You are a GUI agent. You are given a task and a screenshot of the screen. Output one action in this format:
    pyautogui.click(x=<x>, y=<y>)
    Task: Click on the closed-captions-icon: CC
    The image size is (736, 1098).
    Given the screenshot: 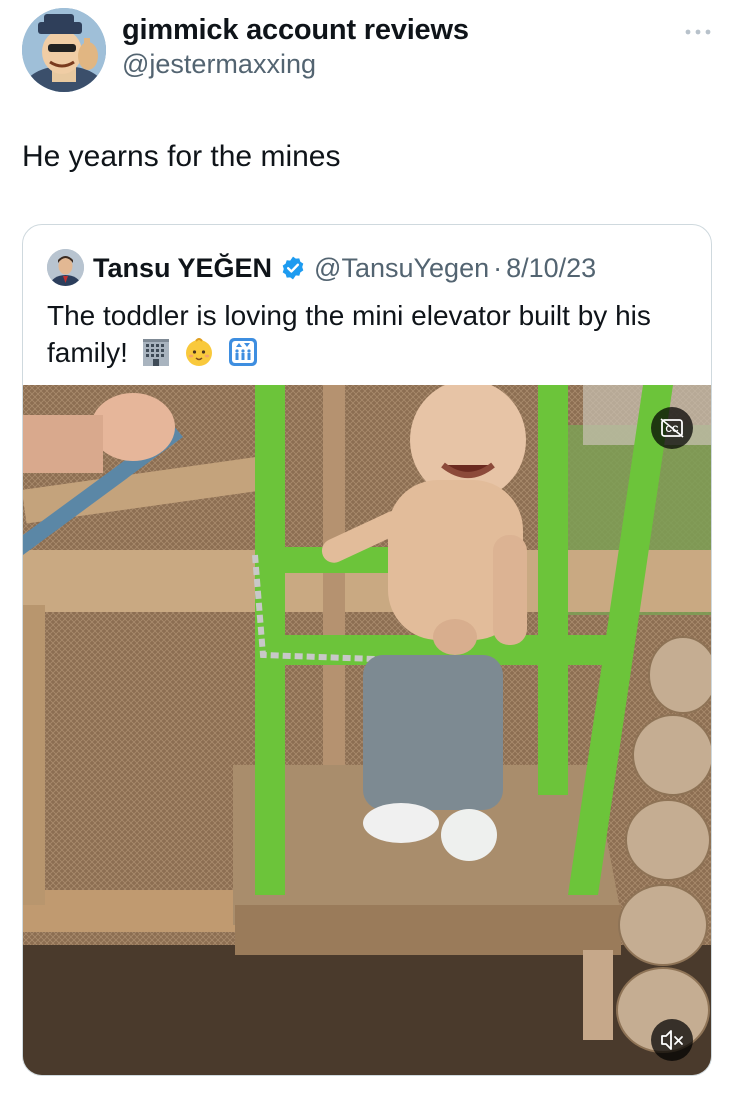 What is the action you would take?
    pyautogui.click(x=672, y=428)
    